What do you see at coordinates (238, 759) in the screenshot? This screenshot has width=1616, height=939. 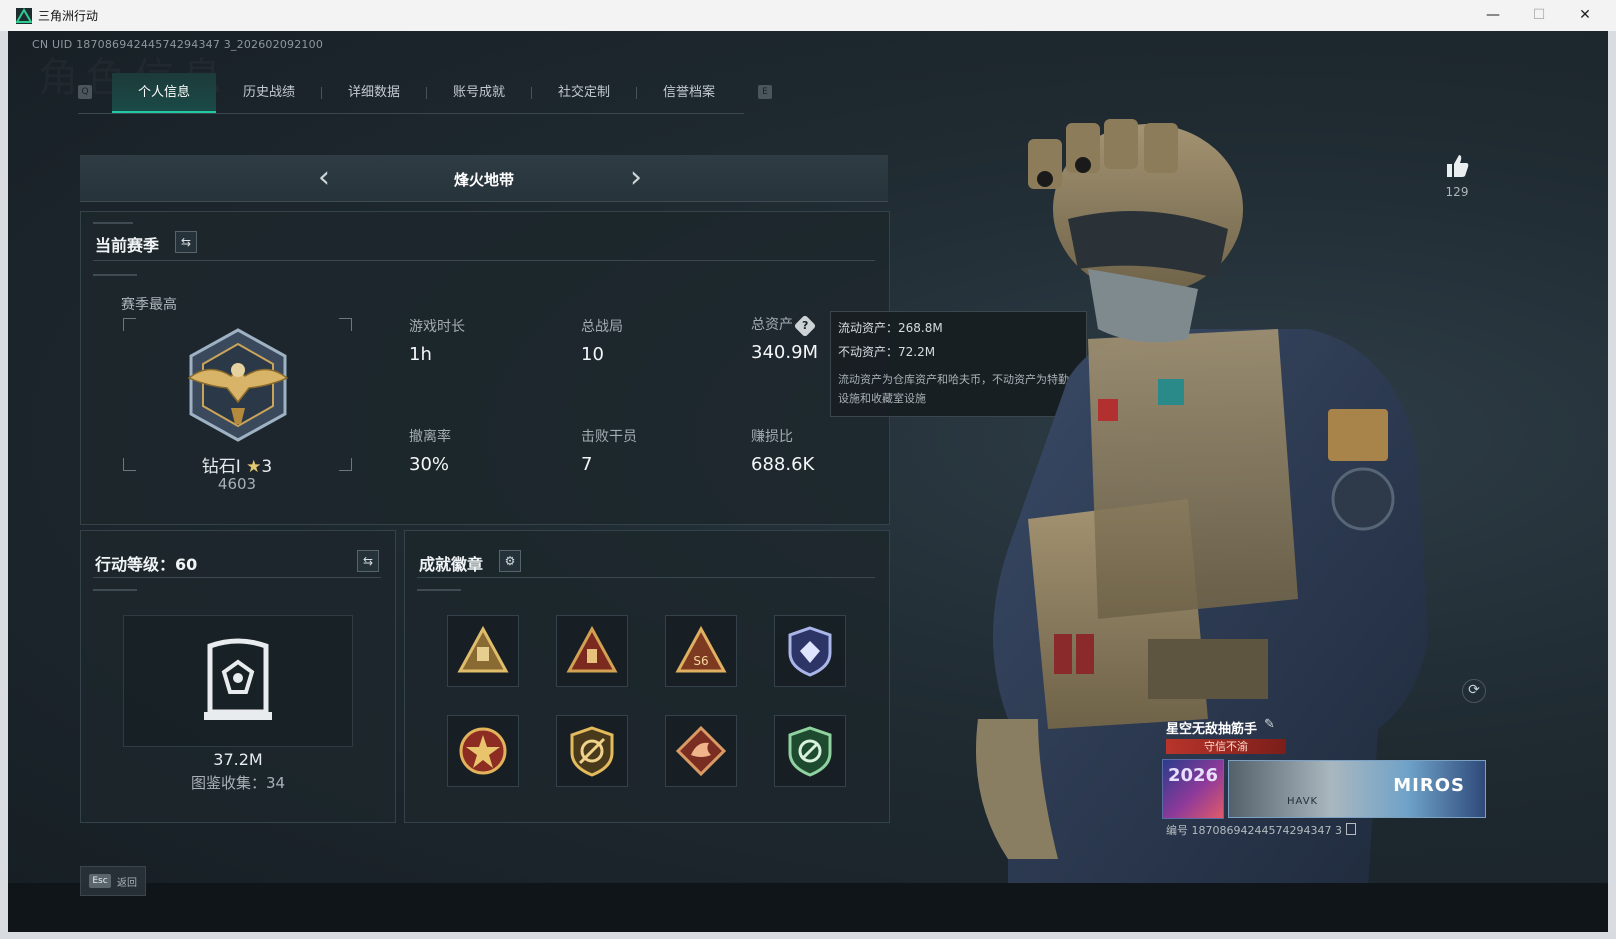 I see `collection-value: 37.2M` at bounding box center [238, 759].